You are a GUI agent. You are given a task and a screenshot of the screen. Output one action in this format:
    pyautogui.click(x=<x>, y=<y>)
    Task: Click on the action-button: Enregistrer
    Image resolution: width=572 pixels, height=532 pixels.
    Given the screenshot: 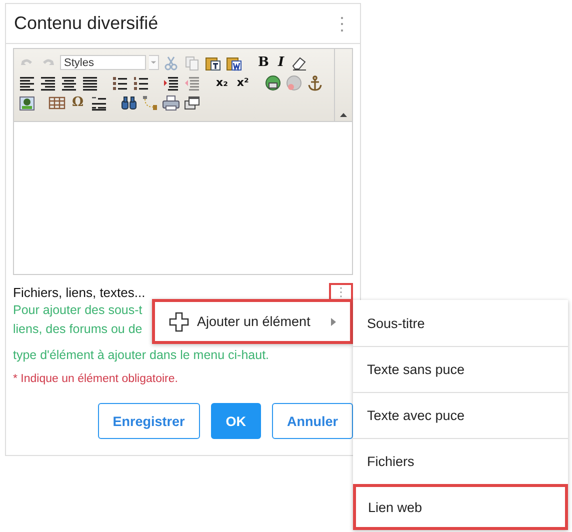 What is the action you would take?
    pyautogui.click(x=149, y=421)
    